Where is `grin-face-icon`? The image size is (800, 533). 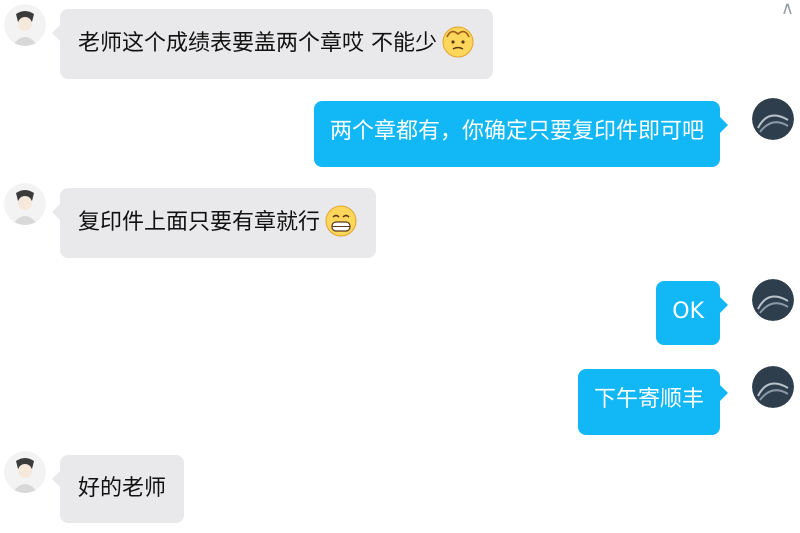 grin-face-icon is located at coordinates (341, 221).